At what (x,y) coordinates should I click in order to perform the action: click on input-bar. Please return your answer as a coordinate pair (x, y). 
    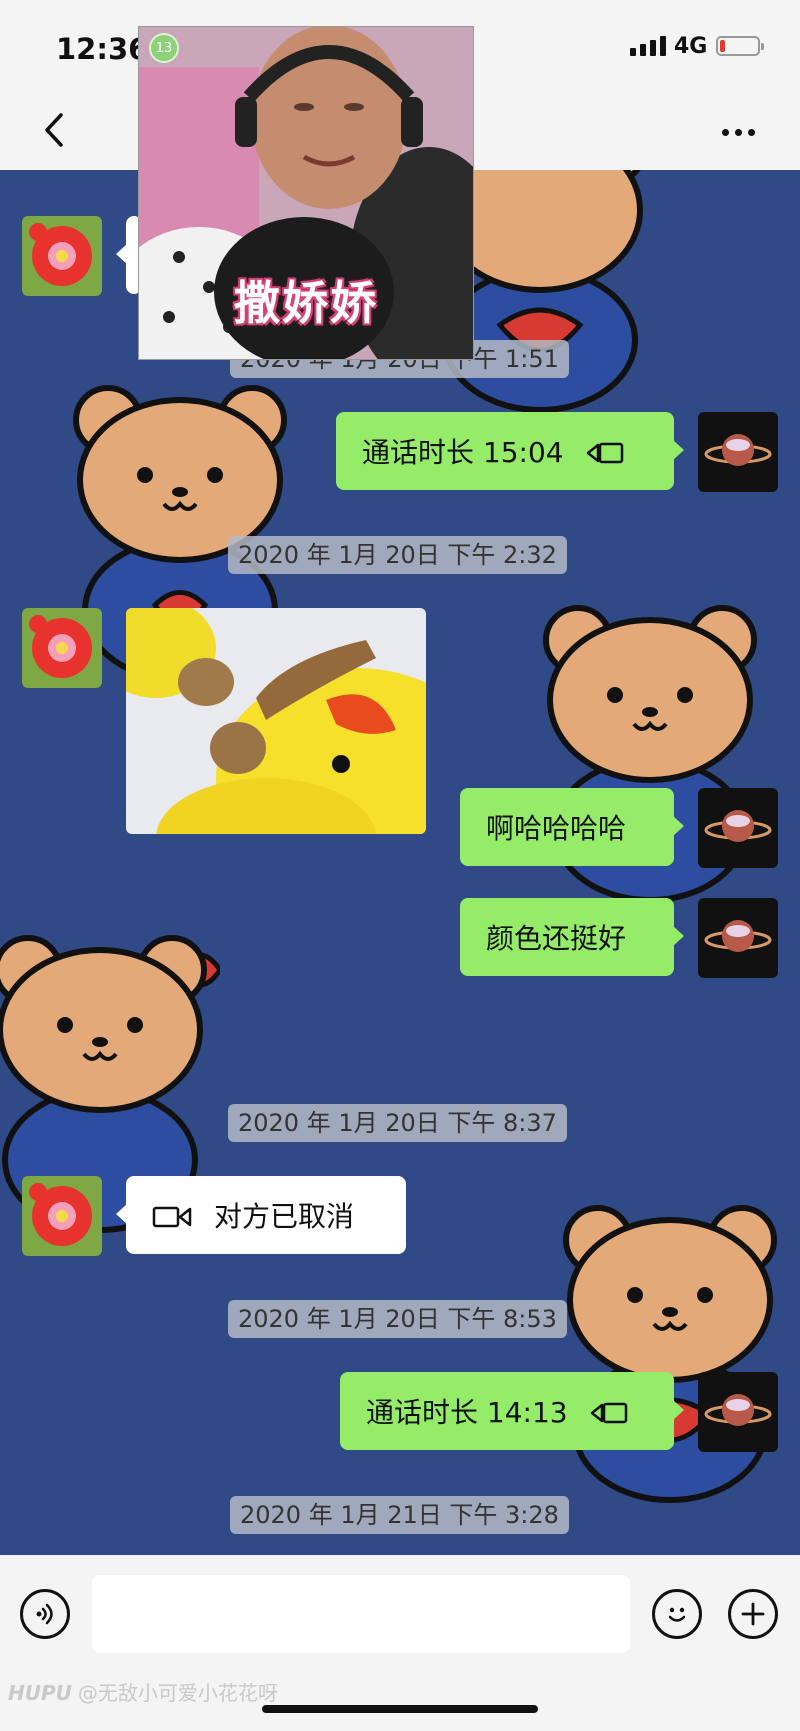
    Looking at the image, I should click on (400, 1615).